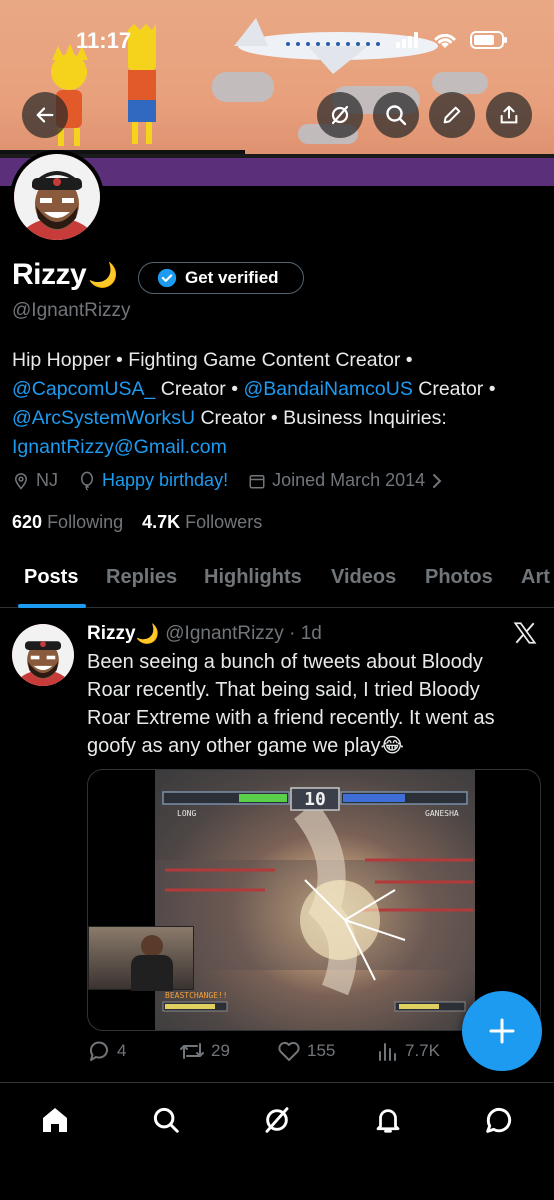  Describe the element at coordinates (224, 522) in the screenshot. I see `followers-label: Followers` at that location.